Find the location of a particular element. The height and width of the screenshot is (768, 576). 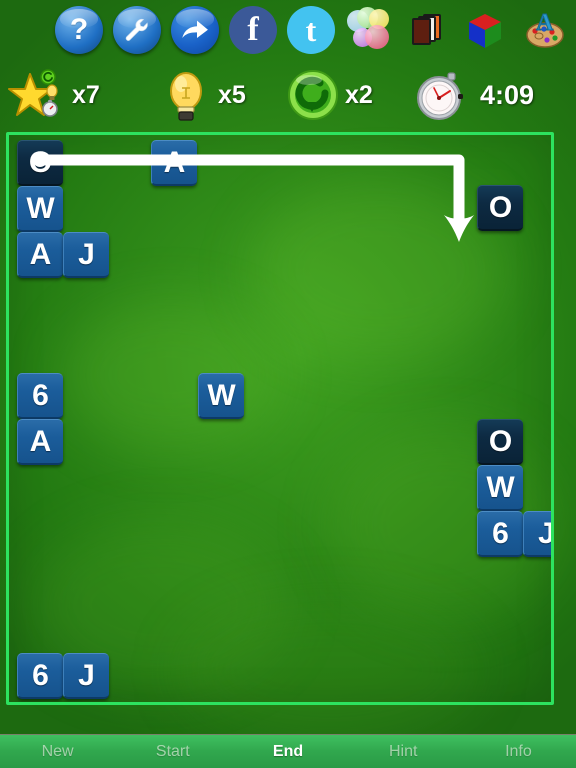

top-toolbar: ? f t A is located at coordinates (288, 30).